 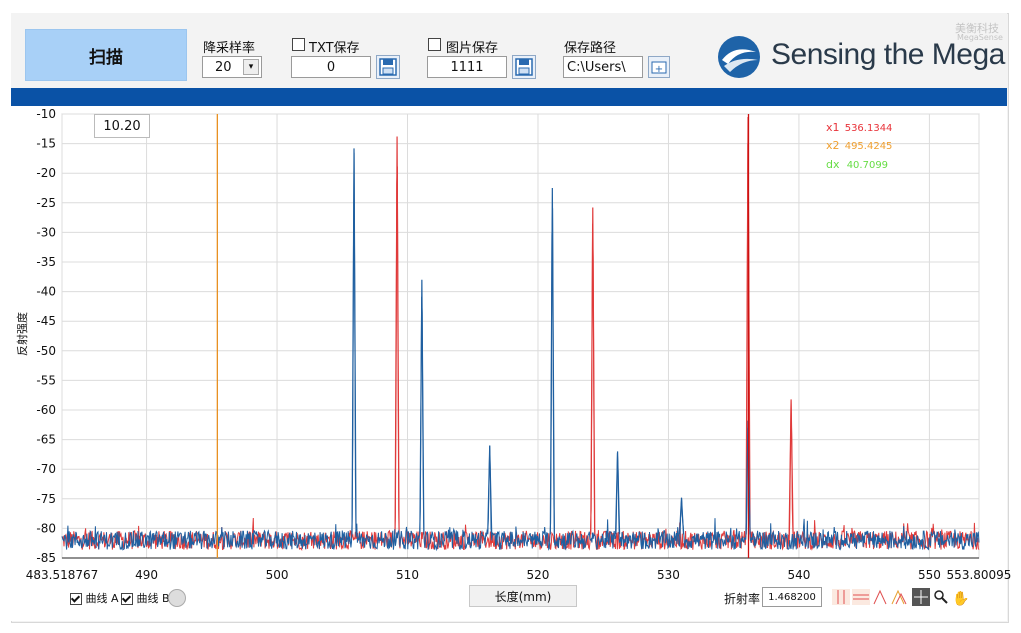 What do you see at coordinates (102, 598) in the screenshot?
I see `curve-a-label: 曲线 A` at bounding box center [102, 598].